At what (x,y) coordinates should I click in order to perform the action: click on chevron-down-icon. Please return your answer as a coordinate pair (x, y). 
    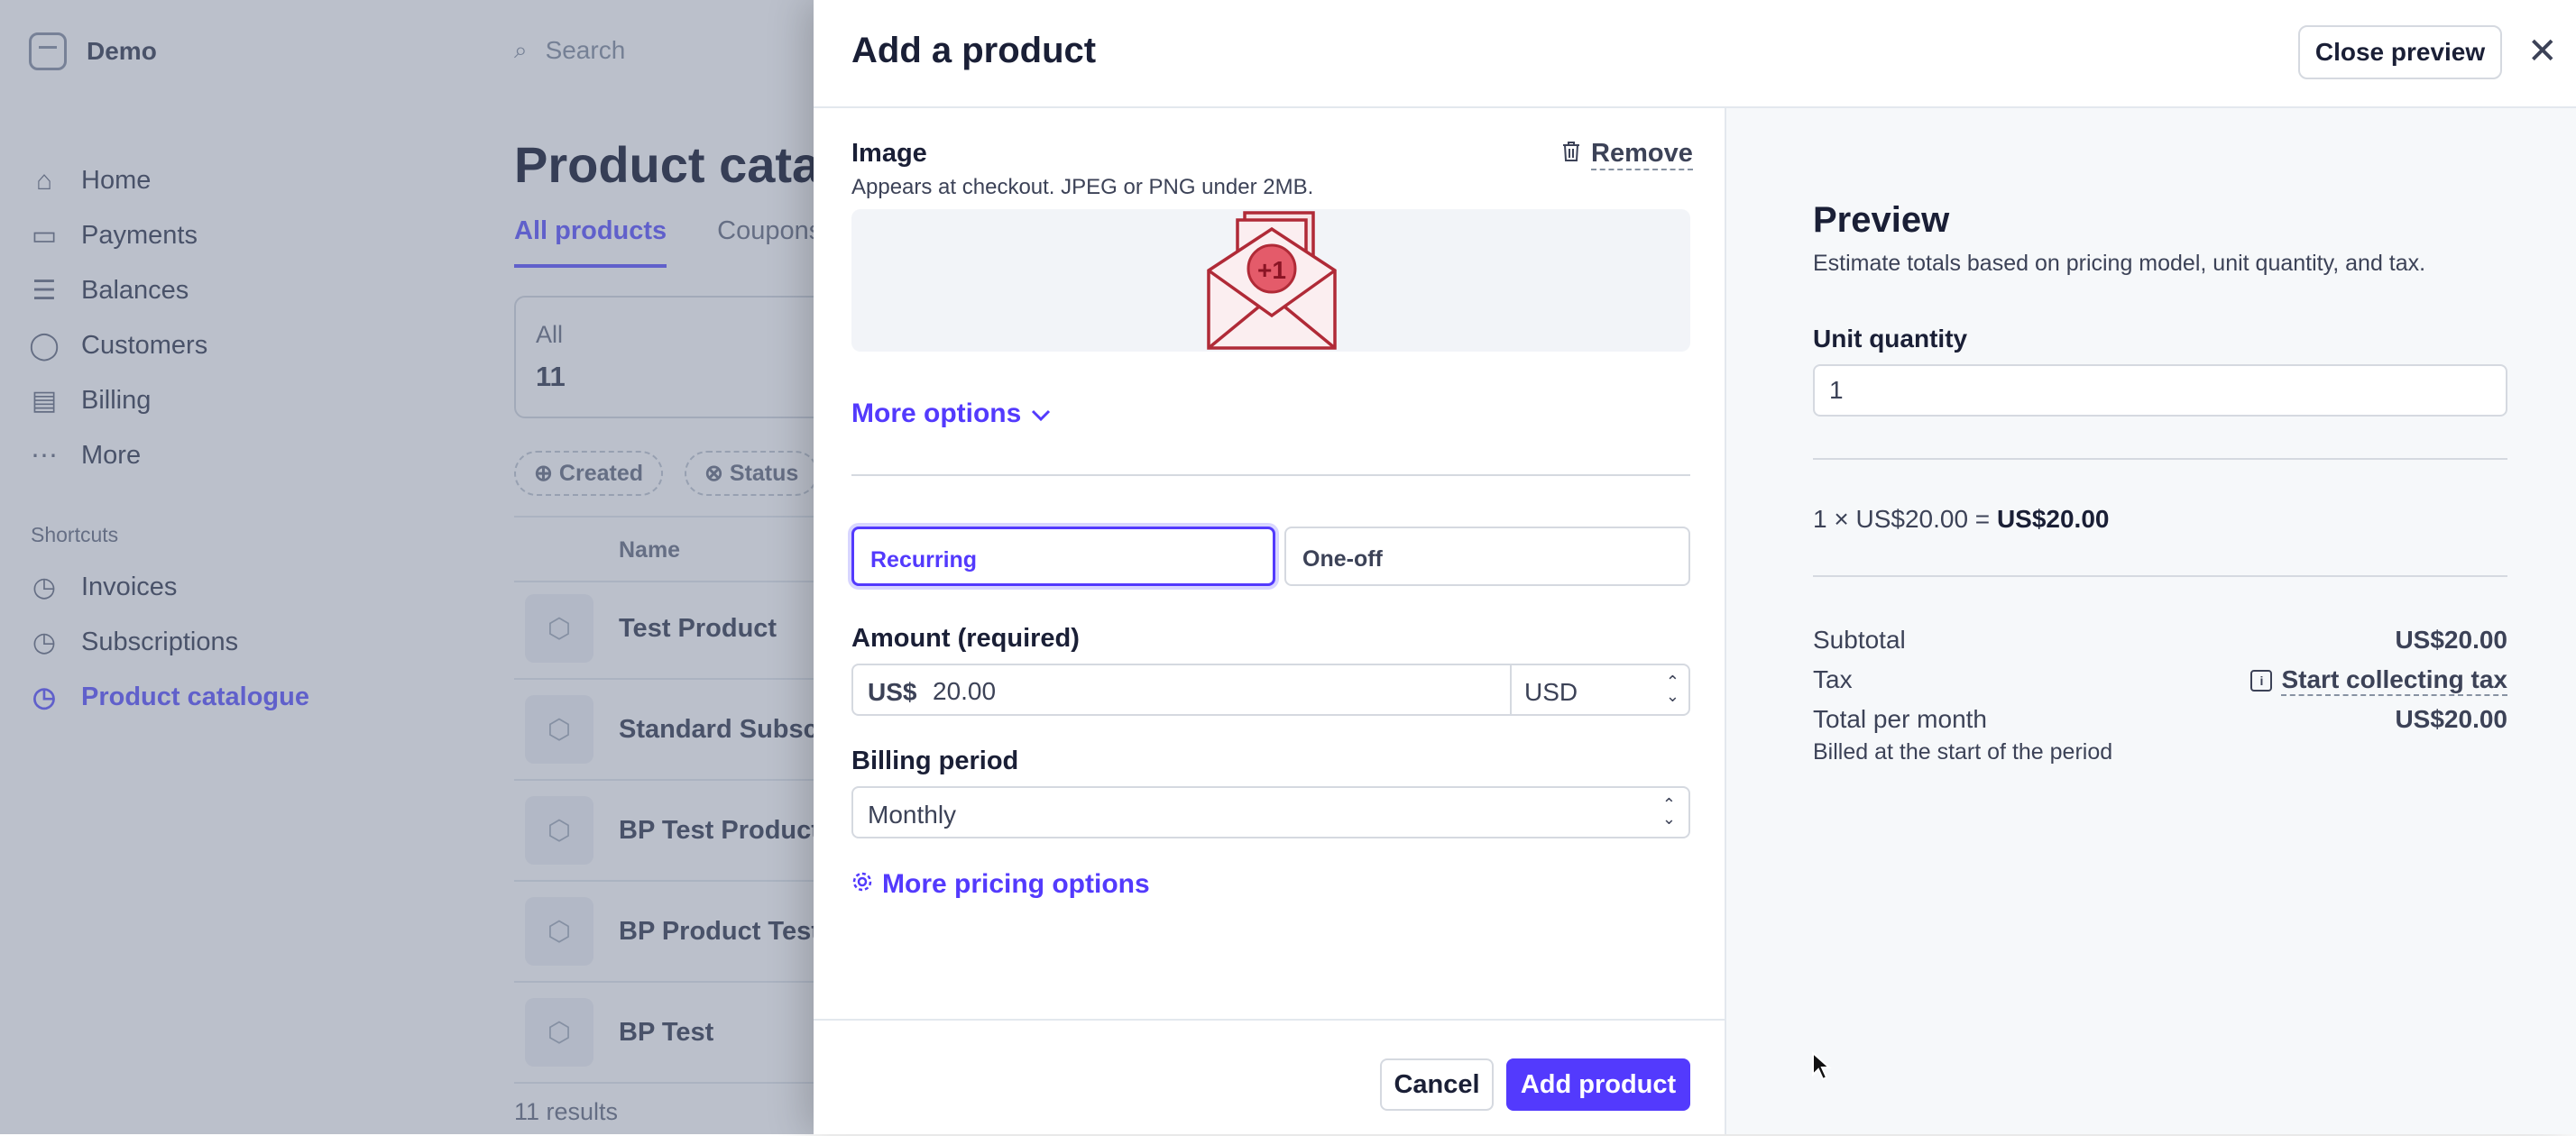
    Looking at the image, I should click on (1041, 414).